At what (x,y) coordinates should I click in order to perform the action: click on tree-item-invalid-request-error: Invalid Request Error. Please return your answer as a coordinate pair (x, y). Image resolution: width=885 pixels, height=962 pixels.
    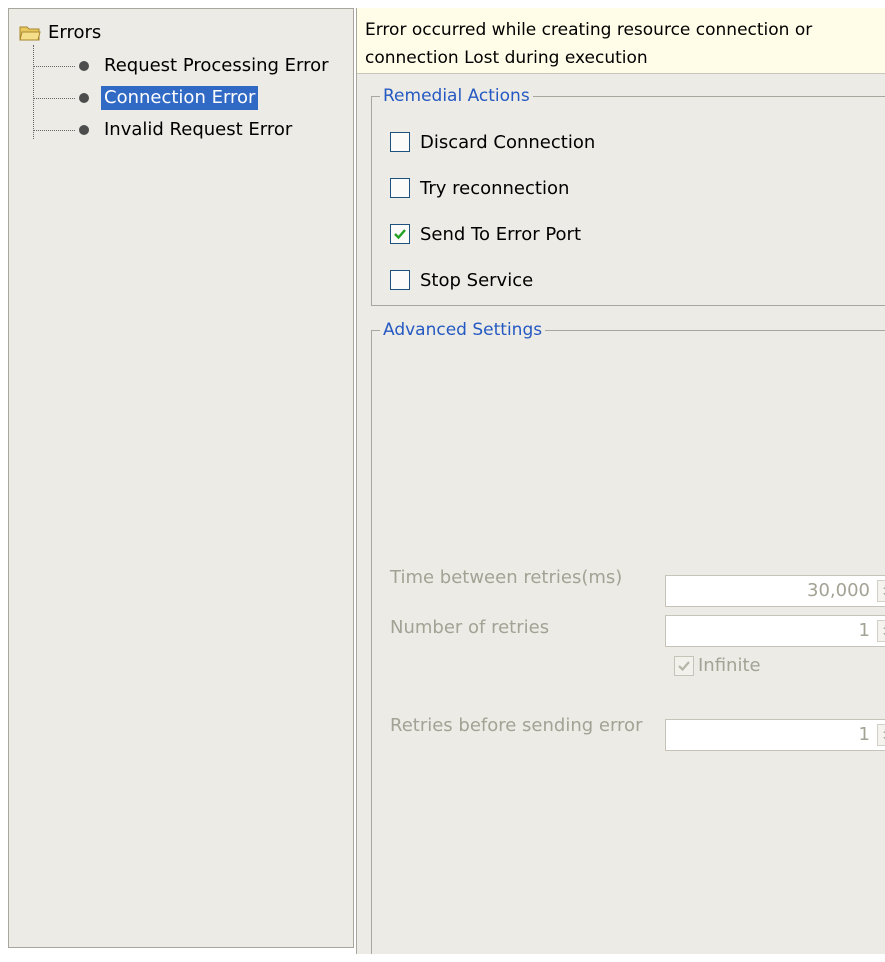
    Looking at the image, I should click on (164, 130).